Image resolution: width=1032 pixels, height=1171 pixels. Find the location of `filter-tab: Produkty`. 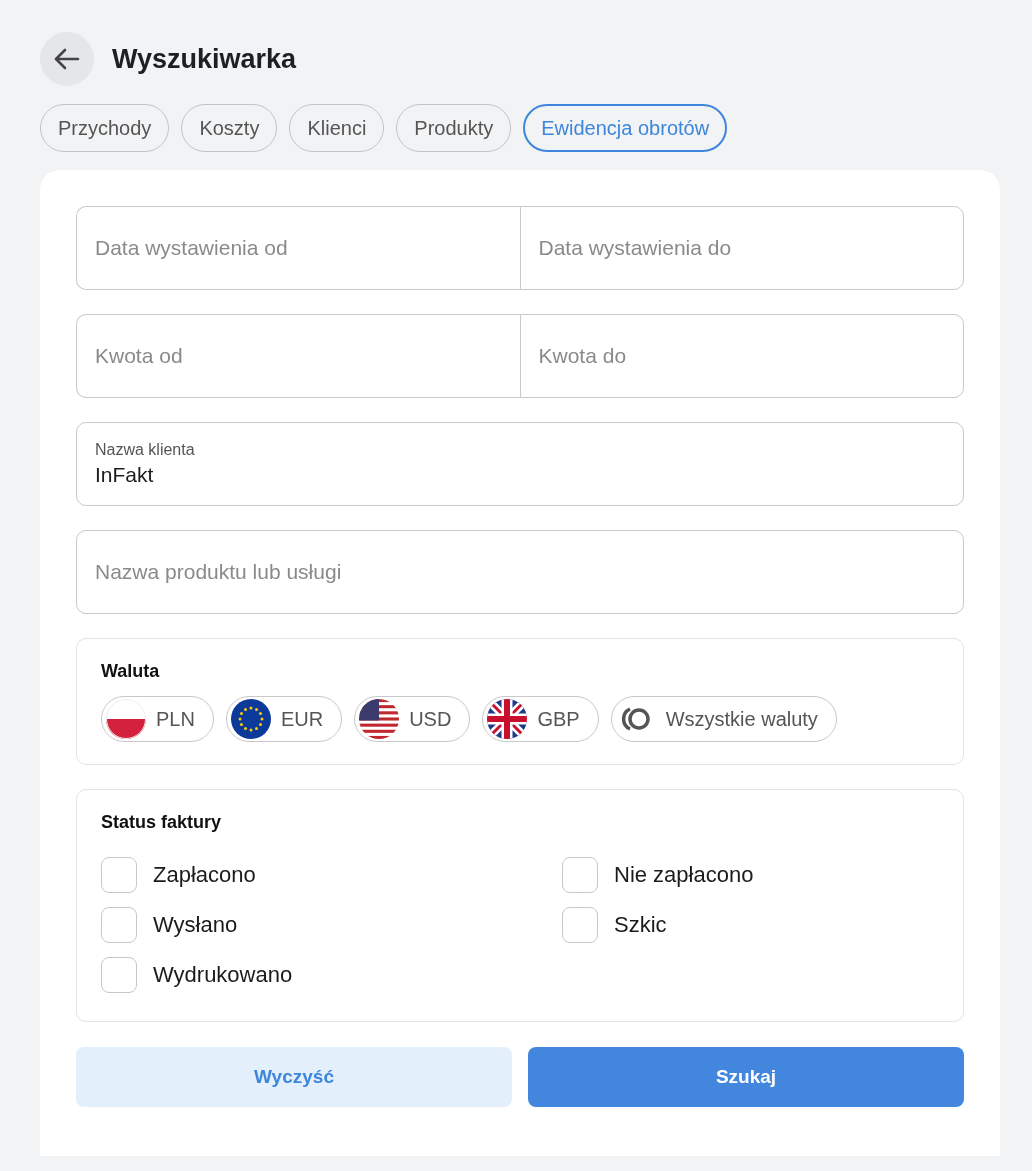

filter-tab: Produkty is located at coordinates (454, 128).